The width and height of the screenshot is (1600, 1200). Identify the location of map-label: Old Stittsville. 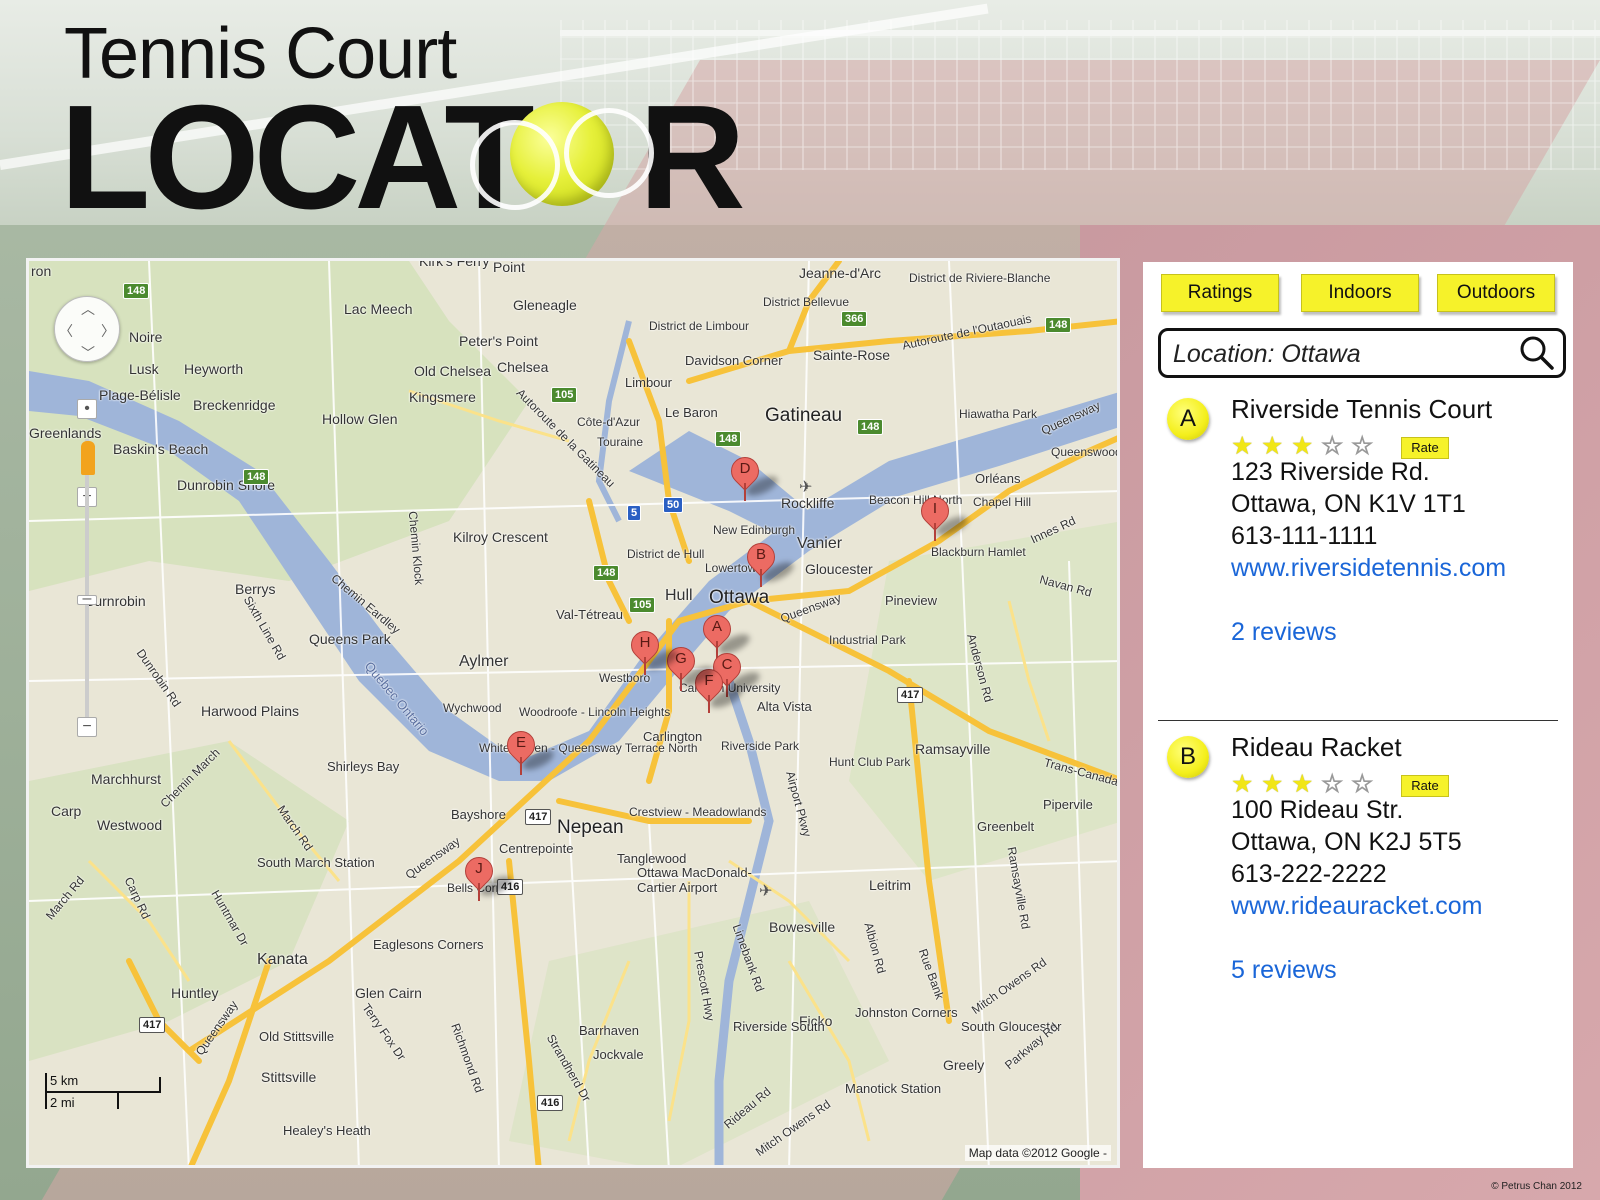
(297, 1036).